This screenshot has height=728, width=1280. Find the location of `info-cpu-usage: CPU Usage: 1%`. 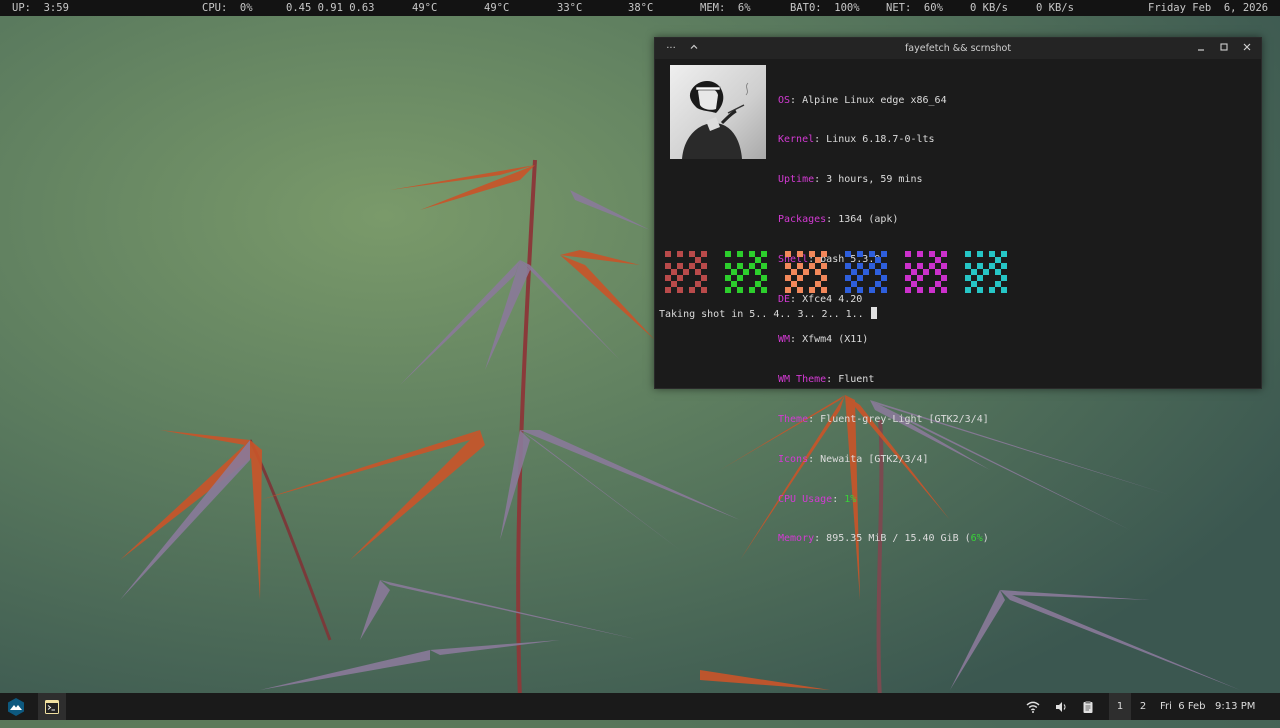

info-cpu-usage: CPU Usage: 1% is located at coordinates (817, 499).